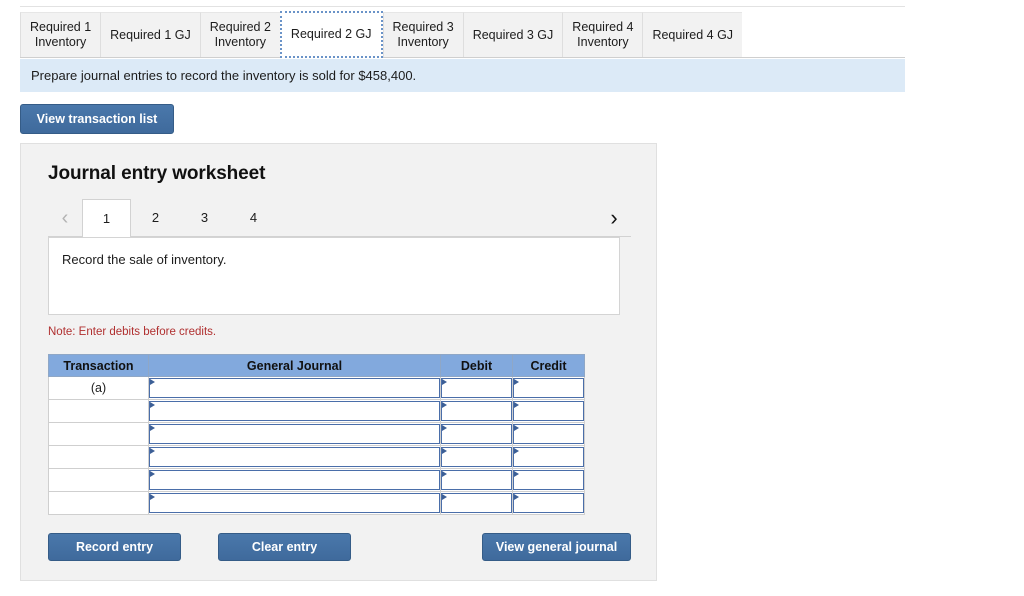 Image resolution: width=1024 pixels, height=596 pixels. I want to click on pager-page-2: 2, so click(155, 217).